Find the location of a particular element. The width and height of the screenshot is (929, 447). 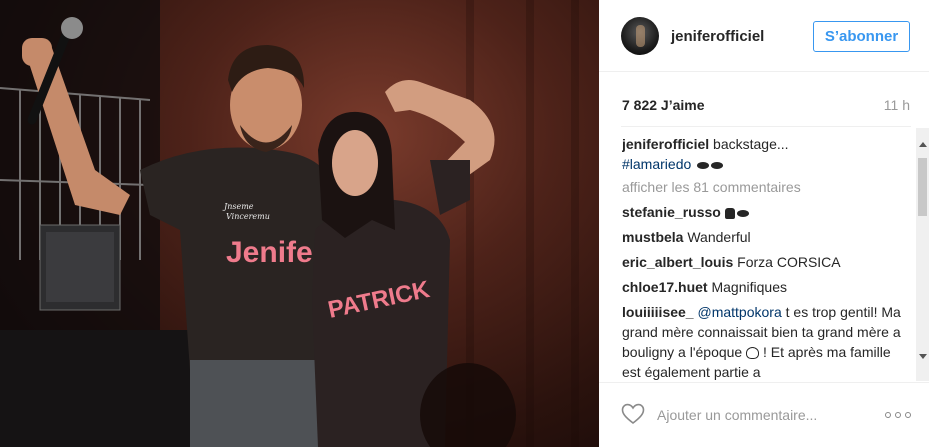

comment-bar is located at coordinates (764, 414).